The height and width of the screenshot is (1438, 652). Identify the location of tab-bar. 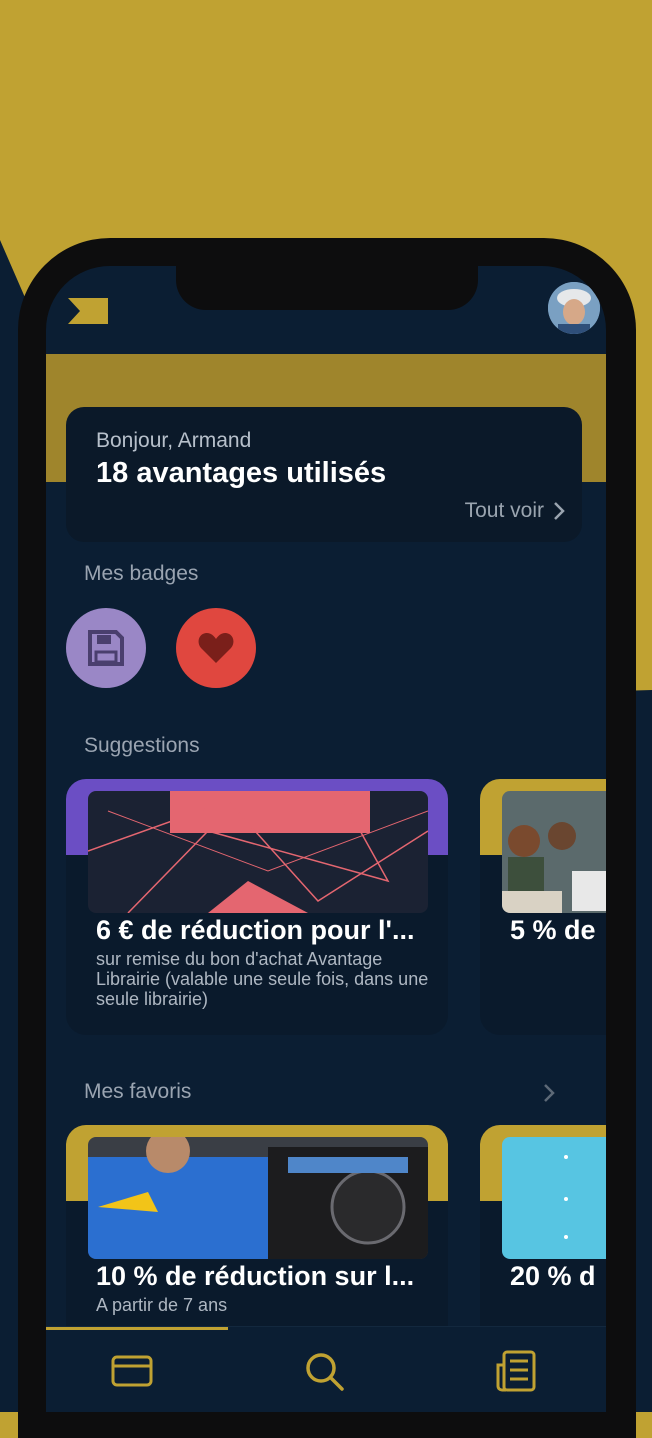
(326, 1369).